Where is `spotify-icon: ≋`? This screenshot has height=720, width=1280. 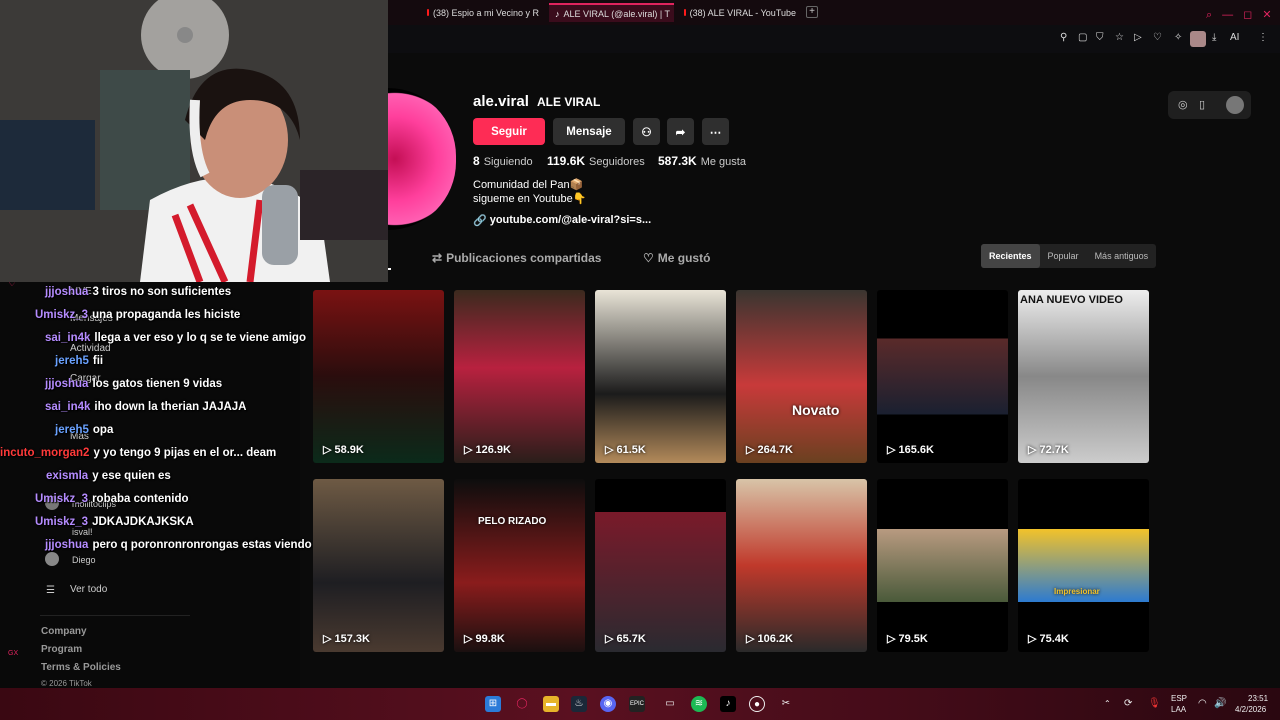 spotify-icon: ≋ is located at coordinates (699, 704).